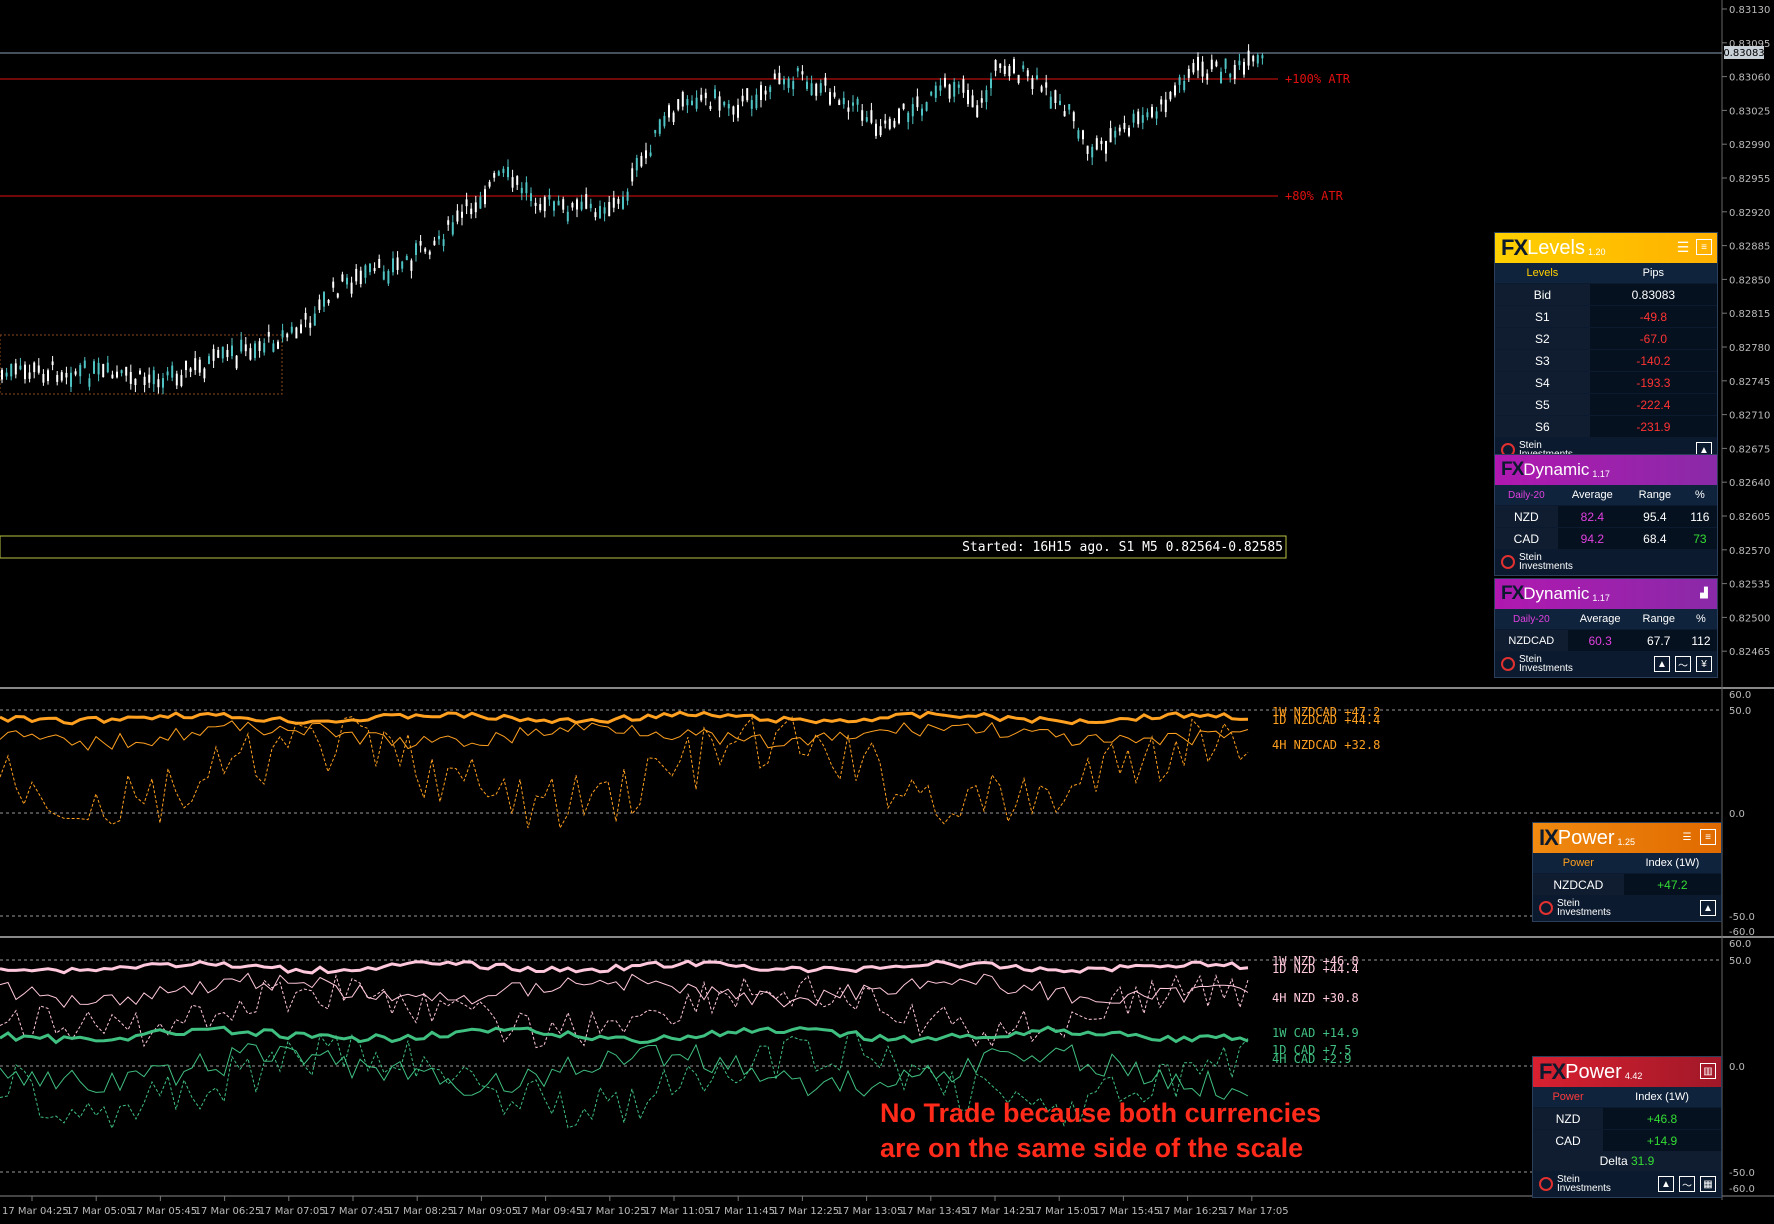  What do you see at coordinates (1742, 932) in the screenshot?
I see `indicator-axis-label: -60.0` at bounding box center [1742, 932].